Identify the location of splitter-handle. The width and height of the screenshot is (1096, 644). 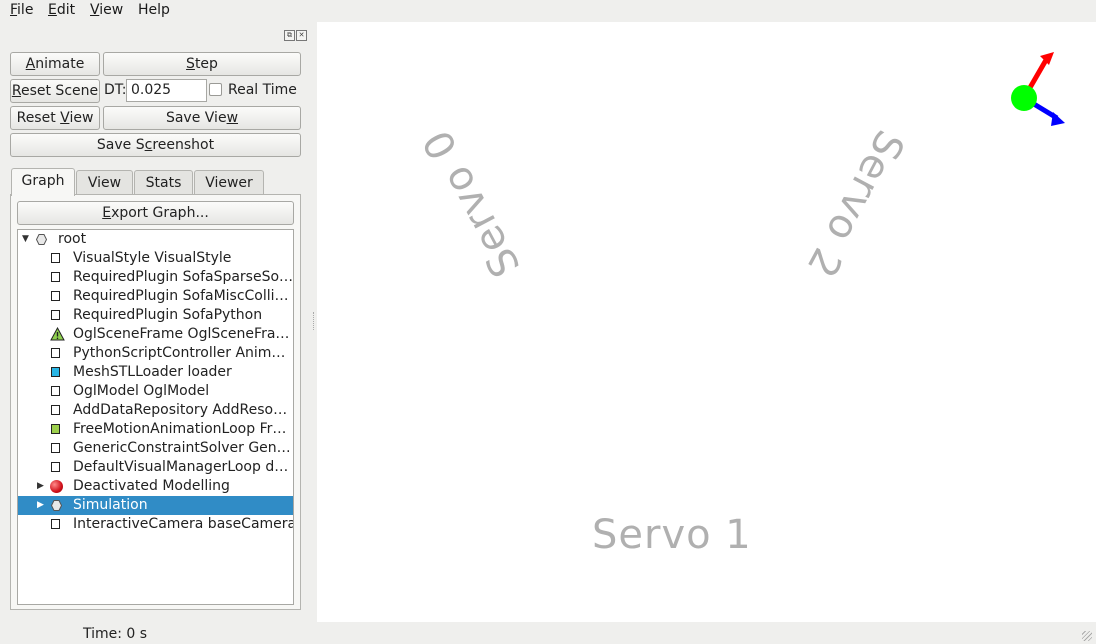
(314, 321).